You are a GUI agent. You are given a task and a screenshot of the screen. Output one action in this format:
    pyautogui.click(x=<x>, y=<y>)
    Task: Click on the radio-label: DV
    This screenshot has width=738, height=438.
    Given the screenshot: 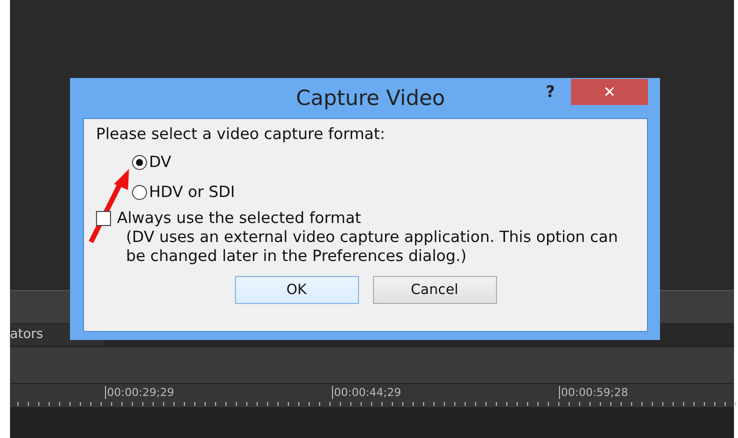 What is the action you would take?
    pyautogui.click(x=160, y=162)
    